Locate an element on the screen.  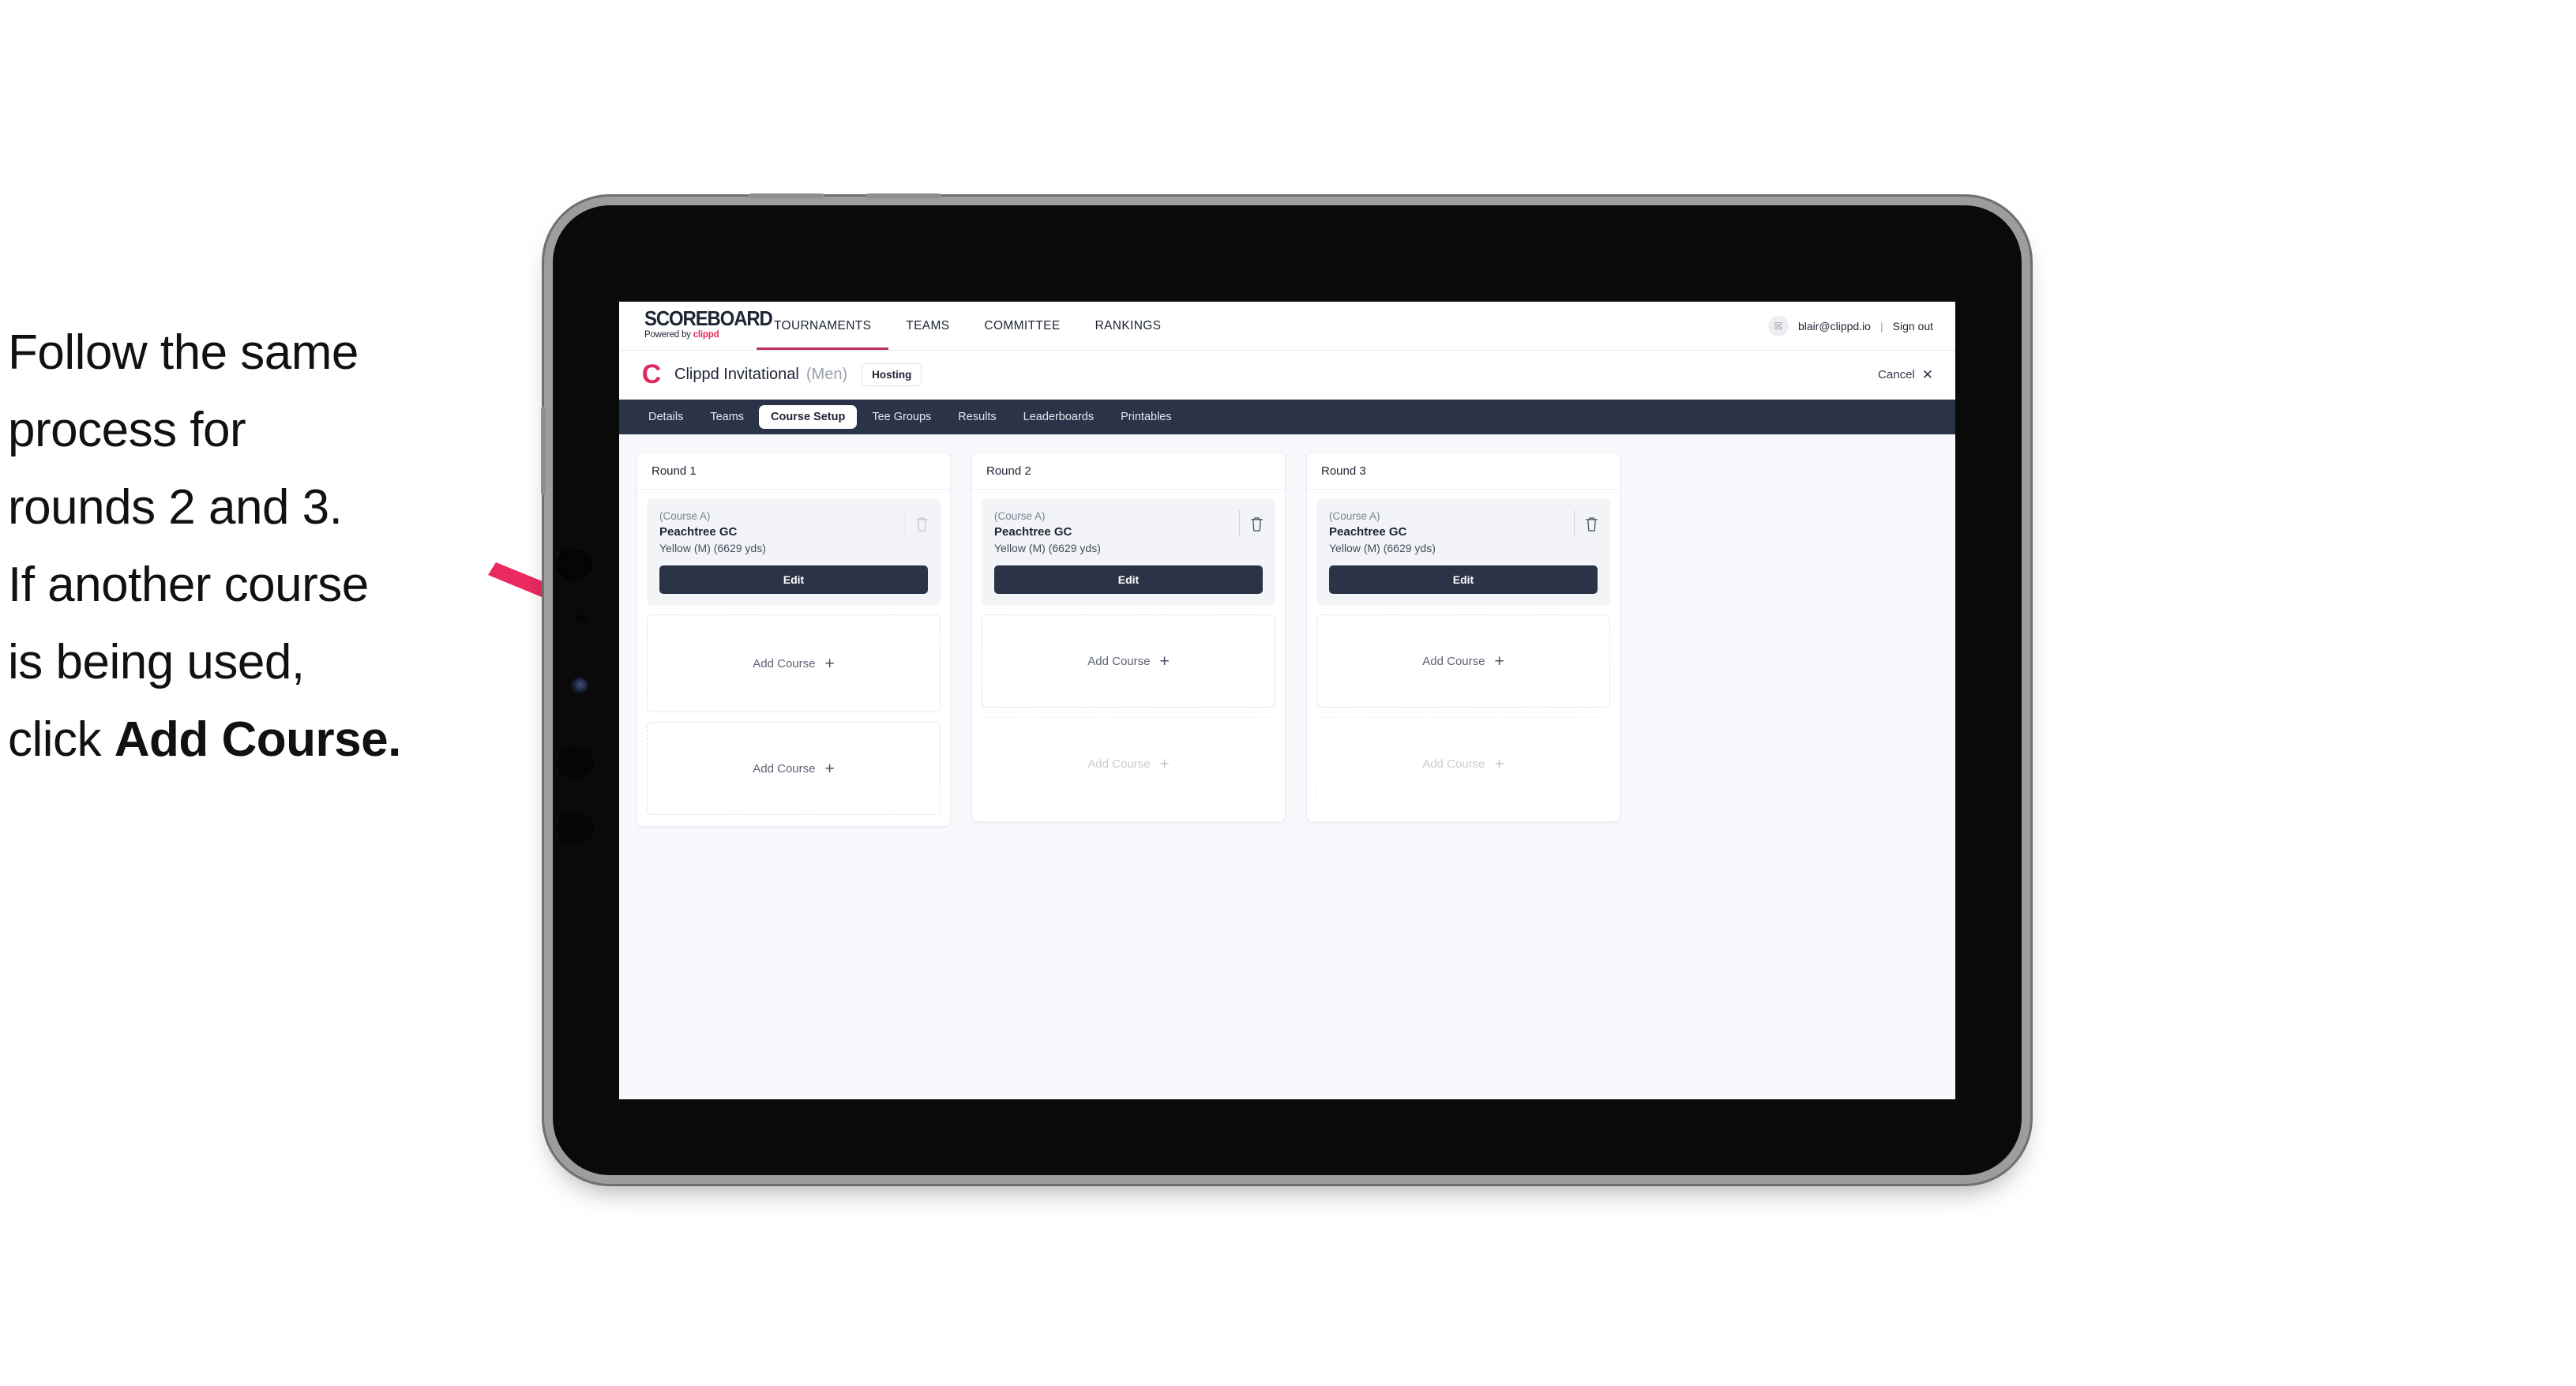
brand-tagline: Powered by clippd is located at coordinates (691, 335).